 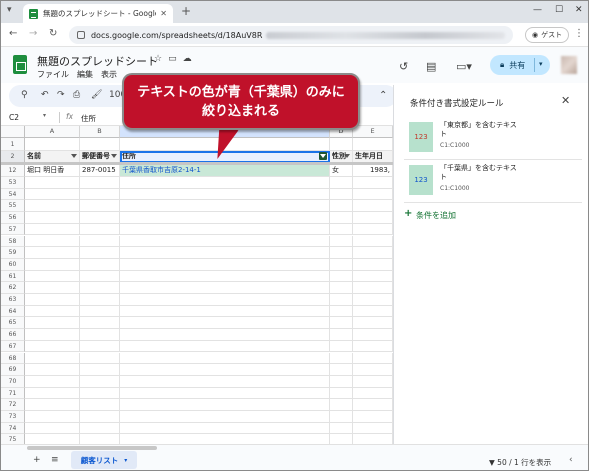 What do you see at coordinates (13, 33) in the screenshot?
I see `back-icon: ←` at bounding box center [13, 33].